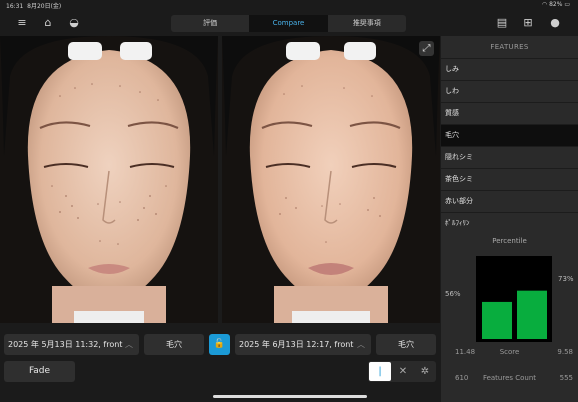 The width and height of the screenshot is (578, 402). Describe the element at coordinates (210, 23) in the screenshot. I see `tab-evaluation: 評価` at that location.